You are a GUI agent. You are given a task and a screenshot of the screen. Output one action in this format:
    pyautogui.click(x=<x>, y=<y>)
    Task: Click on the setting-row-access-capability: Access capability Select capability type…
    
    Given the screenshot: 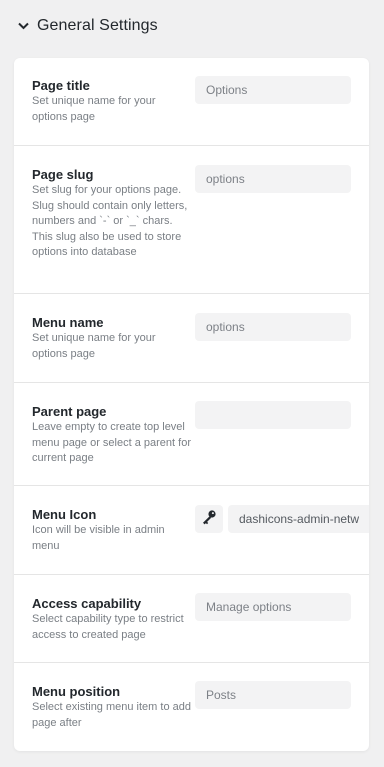 What is the action you would take?
    pyautogui.click(x=191, y=619)
    